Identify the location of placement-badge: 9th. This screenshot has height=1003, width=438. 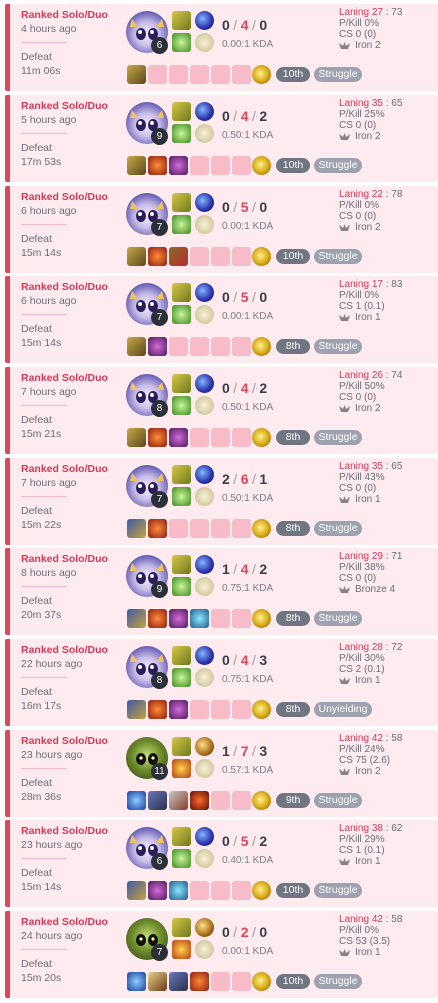
(293, 800).